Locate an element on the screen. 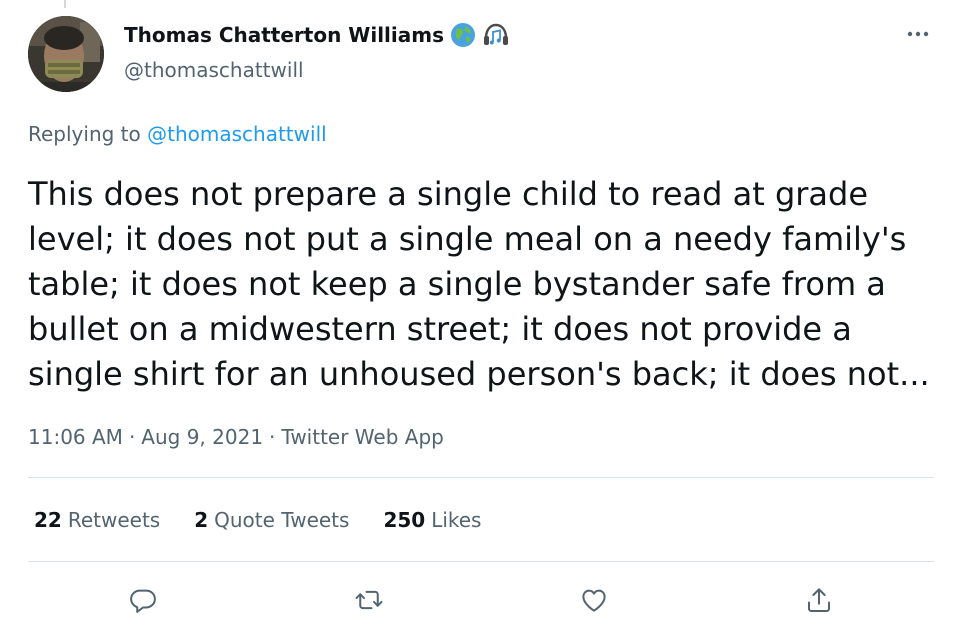 The width and height of the screenshot is (960, 631). display-name: Thomas Chatterton Williams is located at coordinates (284, 35).